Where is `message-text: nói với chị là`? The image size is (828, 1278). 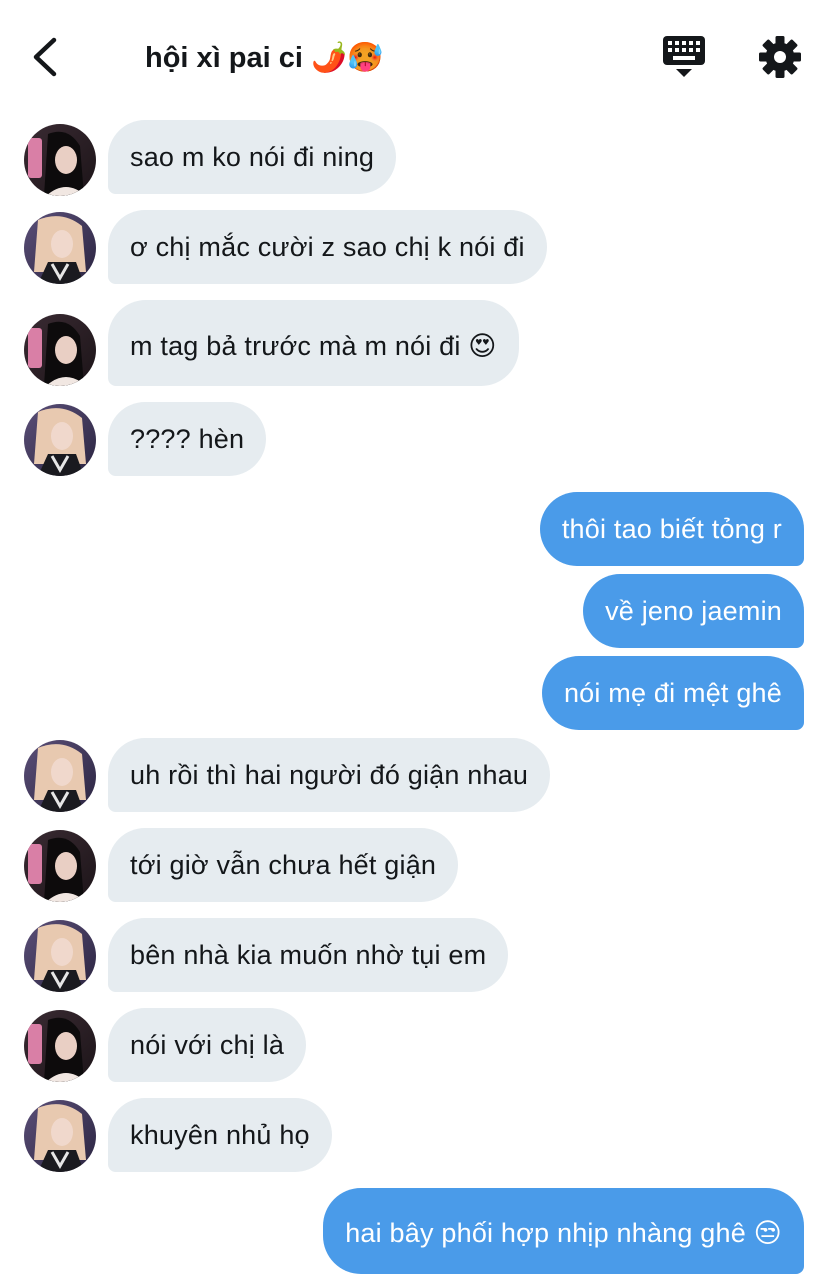 message-text: nói với chị là is located at coordinates (207, 1045).